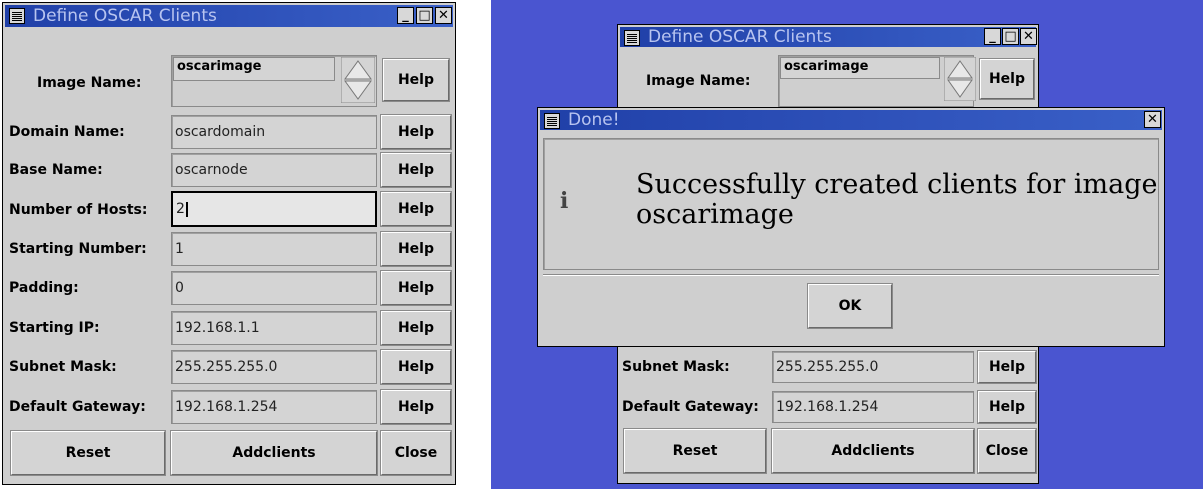  Describe the element at coordinates (564, 201) in the screenshot. I see `info-icon: i` at that location.